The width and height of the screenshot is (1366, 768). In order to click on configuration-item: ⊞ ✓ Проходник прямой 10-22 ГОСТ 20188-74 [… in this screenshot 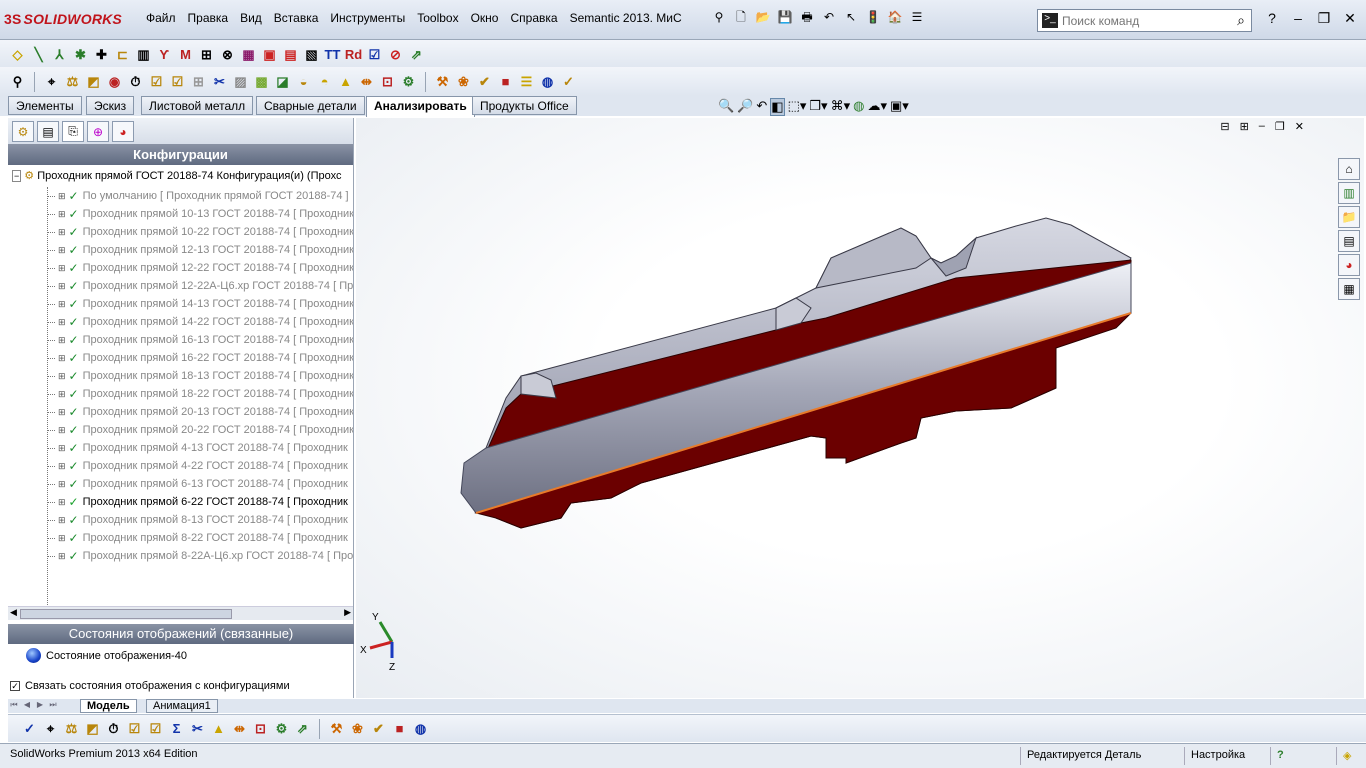, I will do `click(200, 232)`.